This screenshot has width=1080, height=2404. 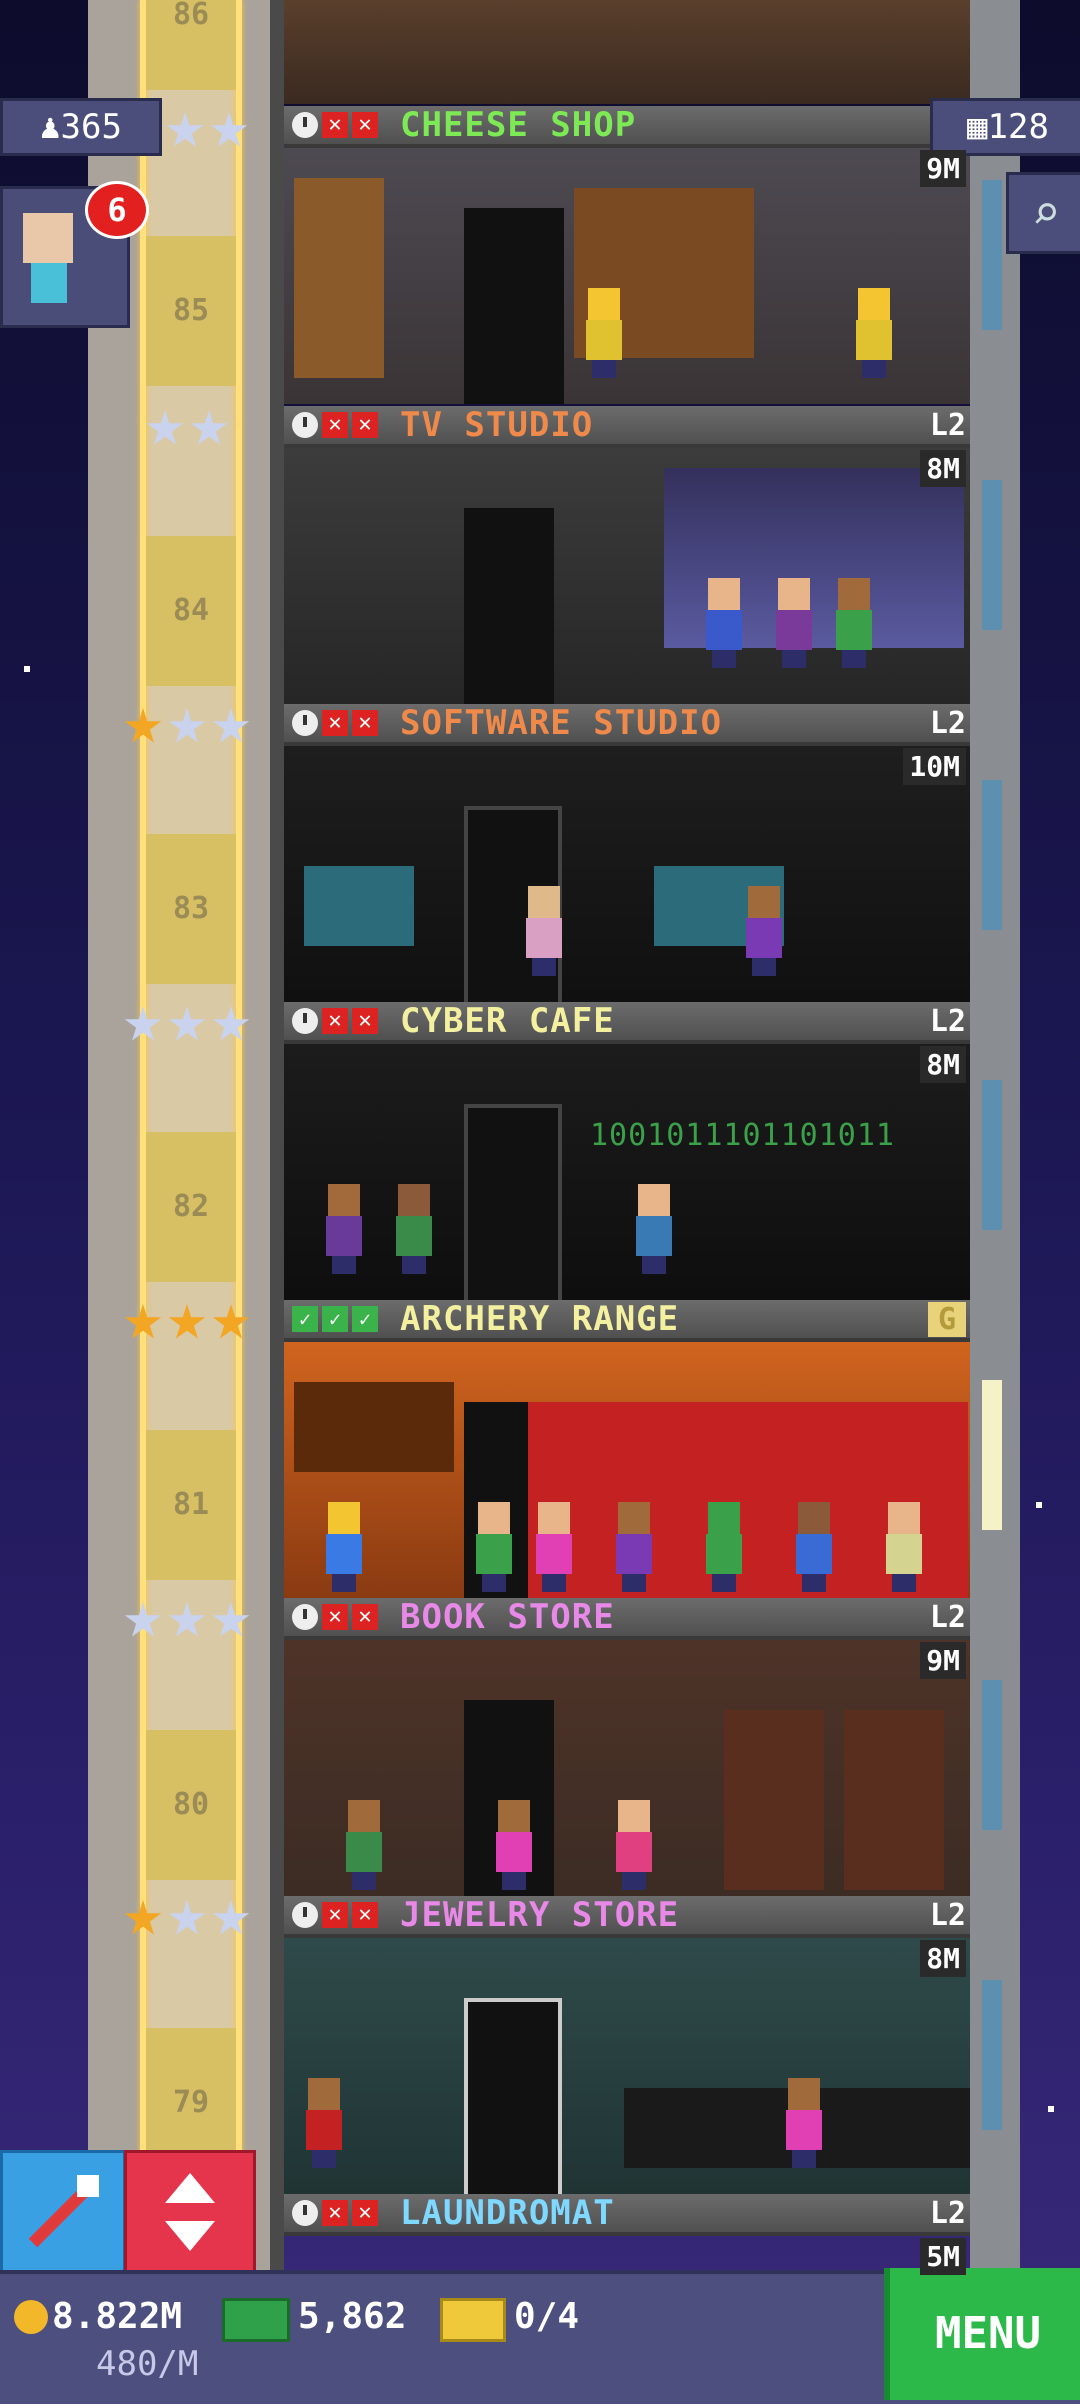 I want to click on floor-name: SOFTWARE STUDIO, so click(x=561, y=723).